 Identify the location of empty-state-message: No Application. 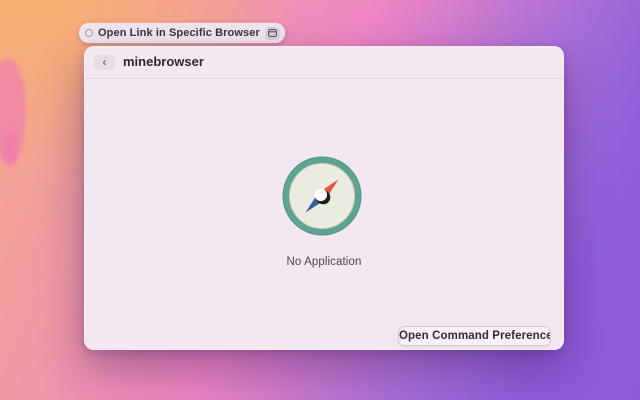
(324, 262).